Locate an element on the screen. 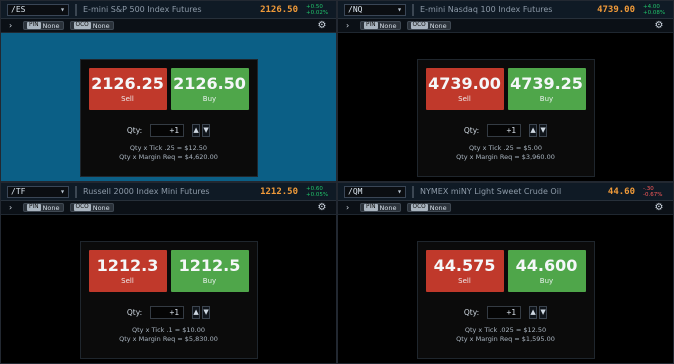 This screenshot has height=364, width=674. last-price: 4739.00 is located at coordinates (616, 9).